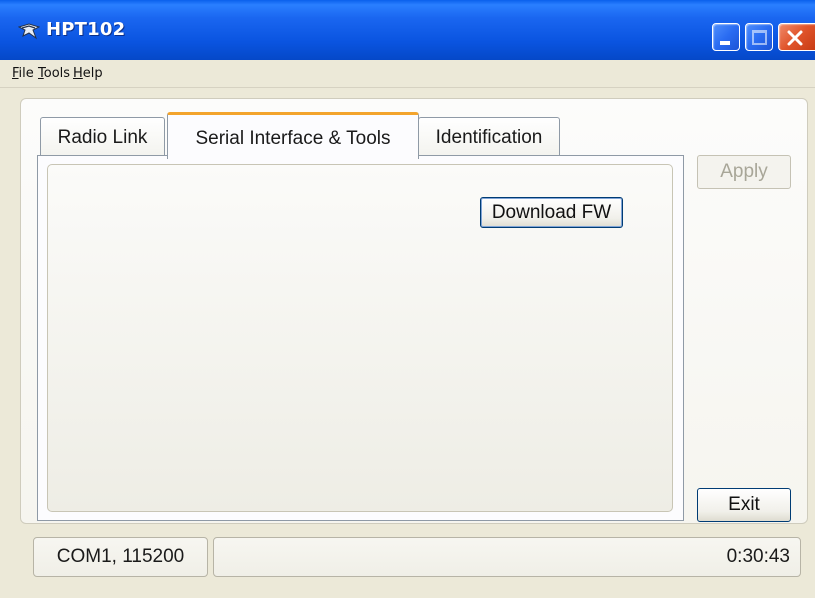  Describe the element at coordinates (744, 505) in the screenshot. I see `exit-button: Exit` at that location.